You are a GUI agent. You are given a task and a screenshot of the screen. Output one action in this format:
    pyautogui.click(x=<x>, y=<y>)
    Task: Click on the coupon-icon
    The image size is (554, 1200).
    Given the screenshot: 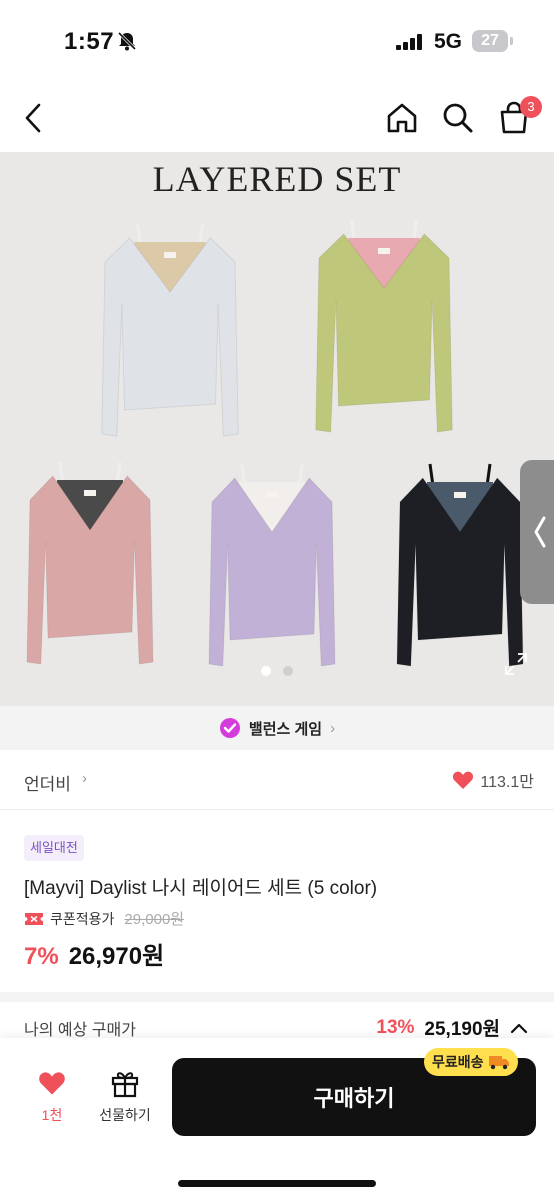 What is the action you would take?
    pyautogui.click(x=34, y=918)
    